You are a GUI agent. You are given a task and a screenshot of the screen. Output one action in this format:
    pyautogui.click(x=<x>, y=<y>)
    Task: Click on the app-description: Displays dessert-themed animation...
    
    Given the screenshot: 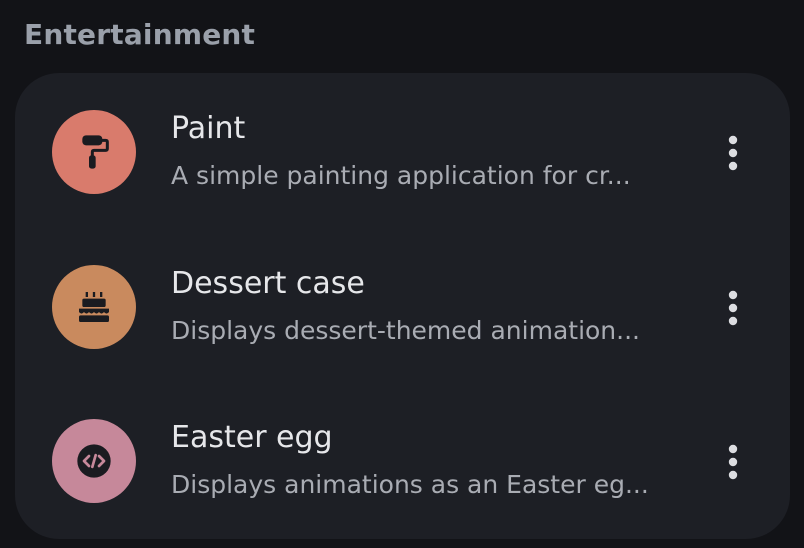 What is the action you would take?
    pyautogui.click(x=405, y=330)
    